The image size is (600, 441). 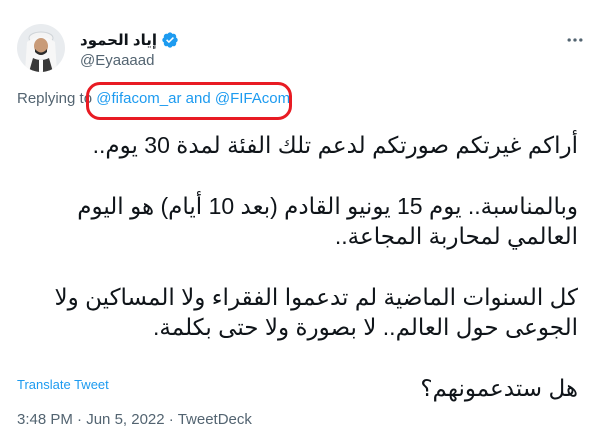 I want to click on tweet-date: Jun 5, 2022, so click(x=125, y=419).